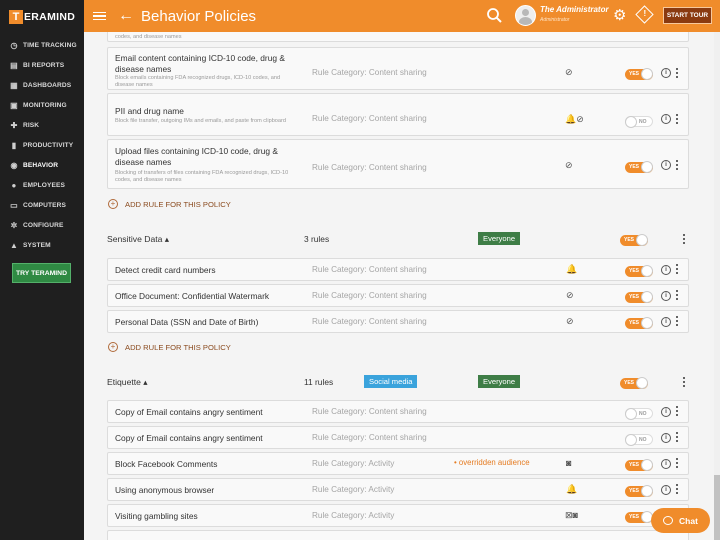  Describe the element at coordinates (99, 16) in the screenshot. I see `hamburger-menu-icon` at that location.